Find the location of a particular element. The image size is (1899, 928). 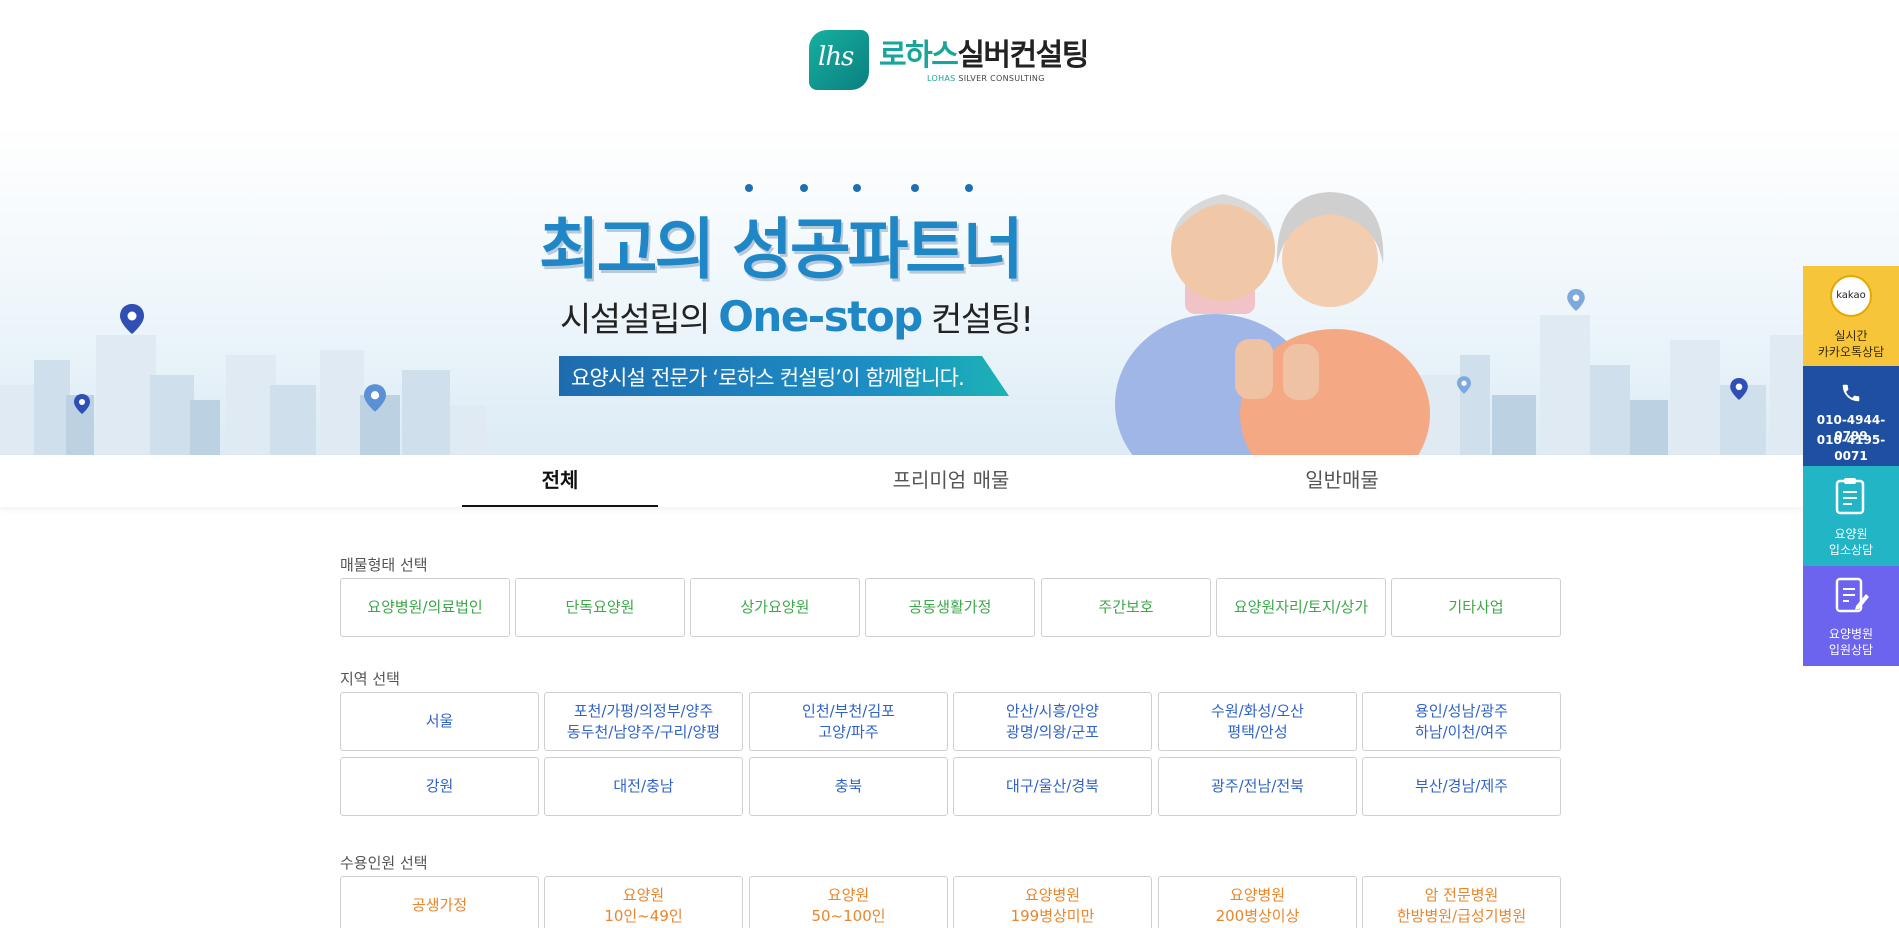

type-option: 요양원자리/토지/상가 is located at coordinates (1301, 607).